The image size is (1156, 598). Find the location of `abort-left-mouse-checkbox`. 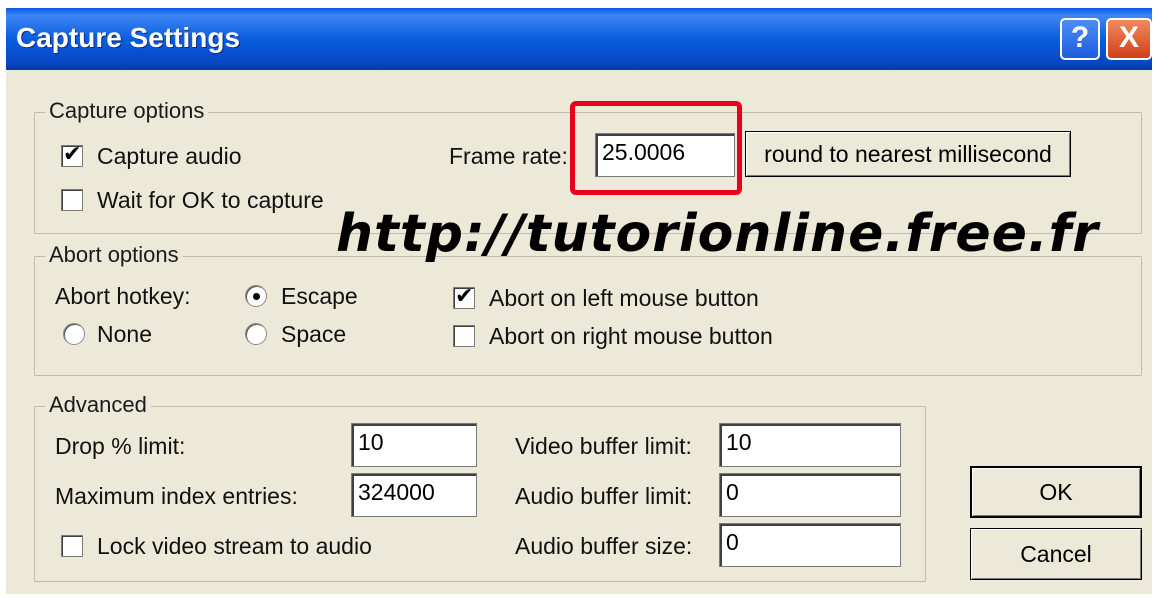

abort-left-mouse-checkbox is located at coordinates (464, 296).